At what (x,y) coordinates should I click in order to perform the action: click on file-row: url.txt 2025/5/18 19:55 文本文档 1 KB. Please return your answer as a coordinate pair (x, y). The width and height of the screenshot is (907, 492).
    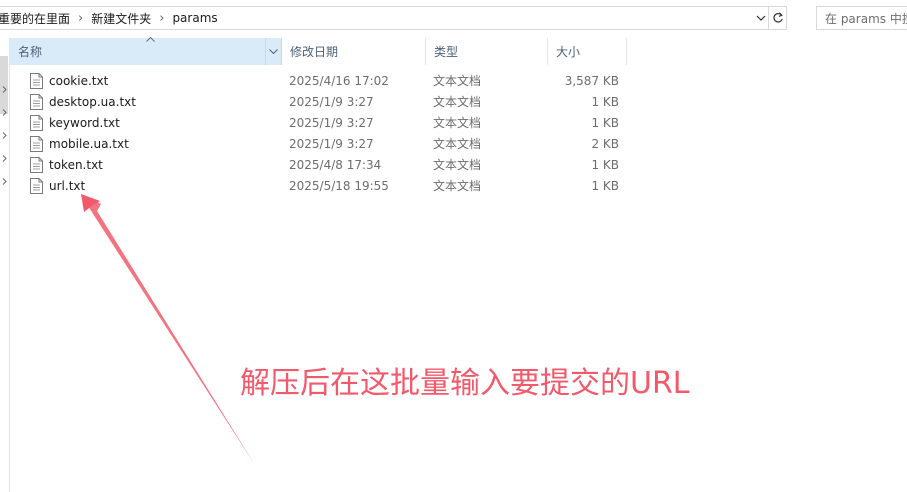
    Looking at the image, I should click on (320, 185).